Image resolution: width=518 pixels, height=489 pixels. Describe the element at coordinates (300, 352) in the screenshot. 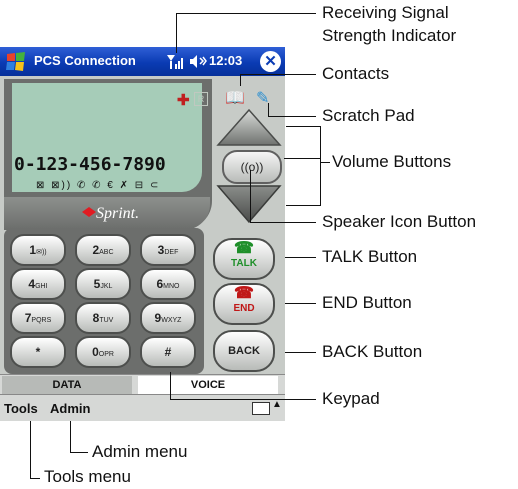

I see `callout-line-back` at that location.